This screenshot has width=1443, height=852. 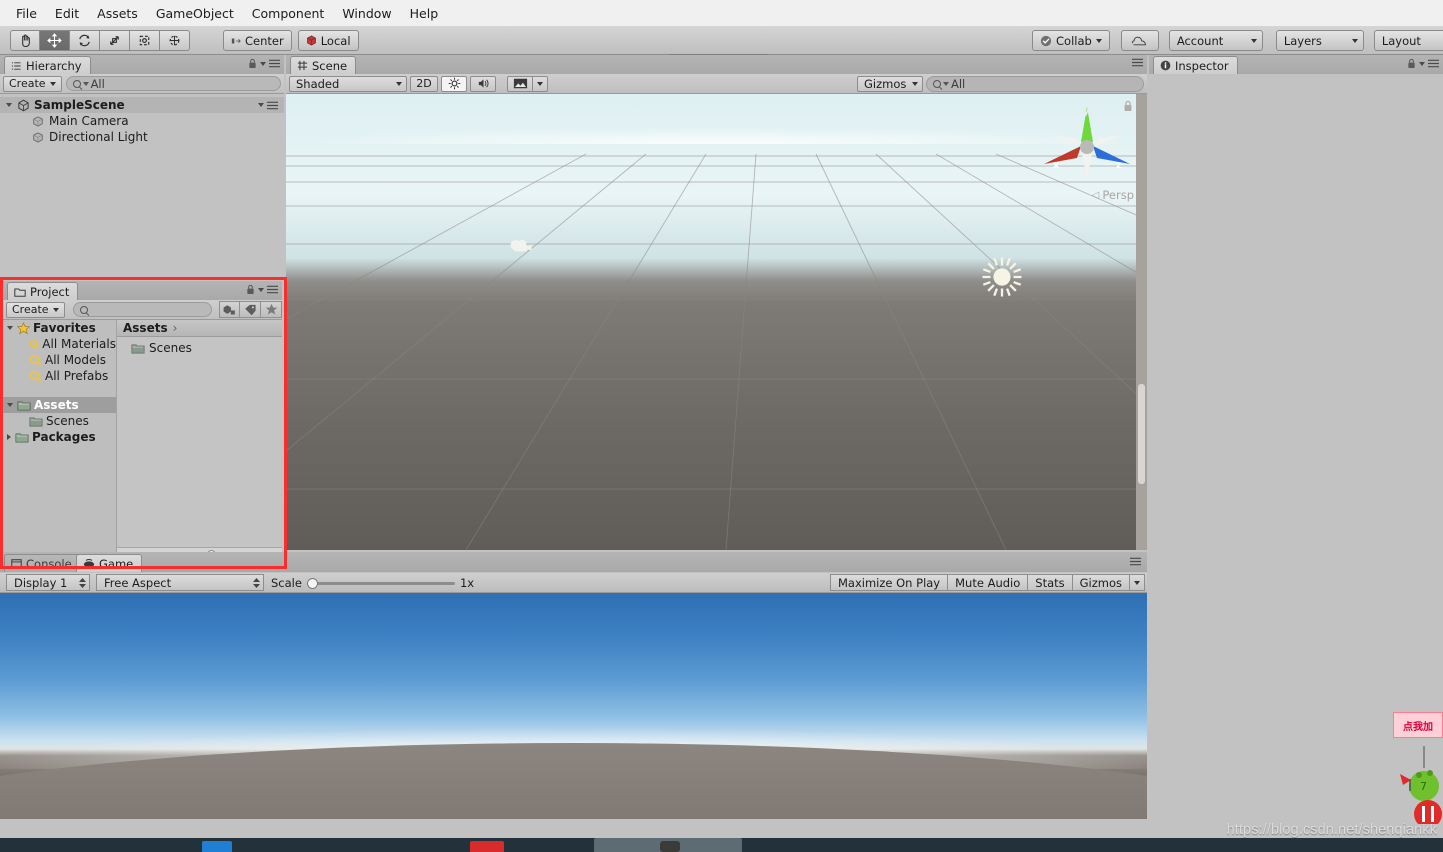 What do you see at coordinates (59, 344) in the screenshot?
I see `project-favorite-all-materials: All Materials` at bounding box center [59, 344].